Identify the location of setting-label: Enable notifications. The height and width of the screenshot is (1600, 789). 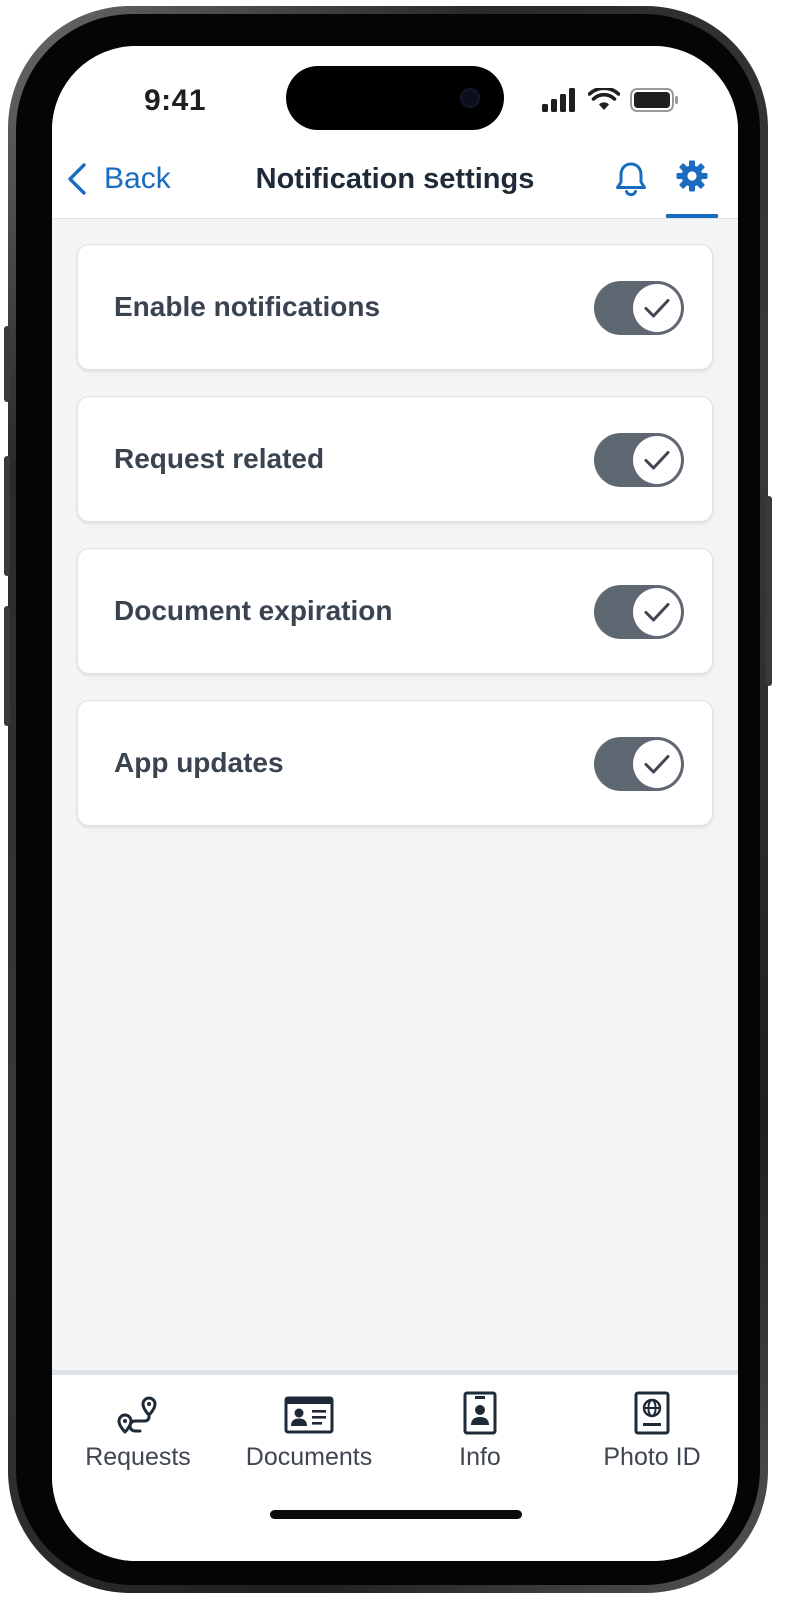
(247, 306).